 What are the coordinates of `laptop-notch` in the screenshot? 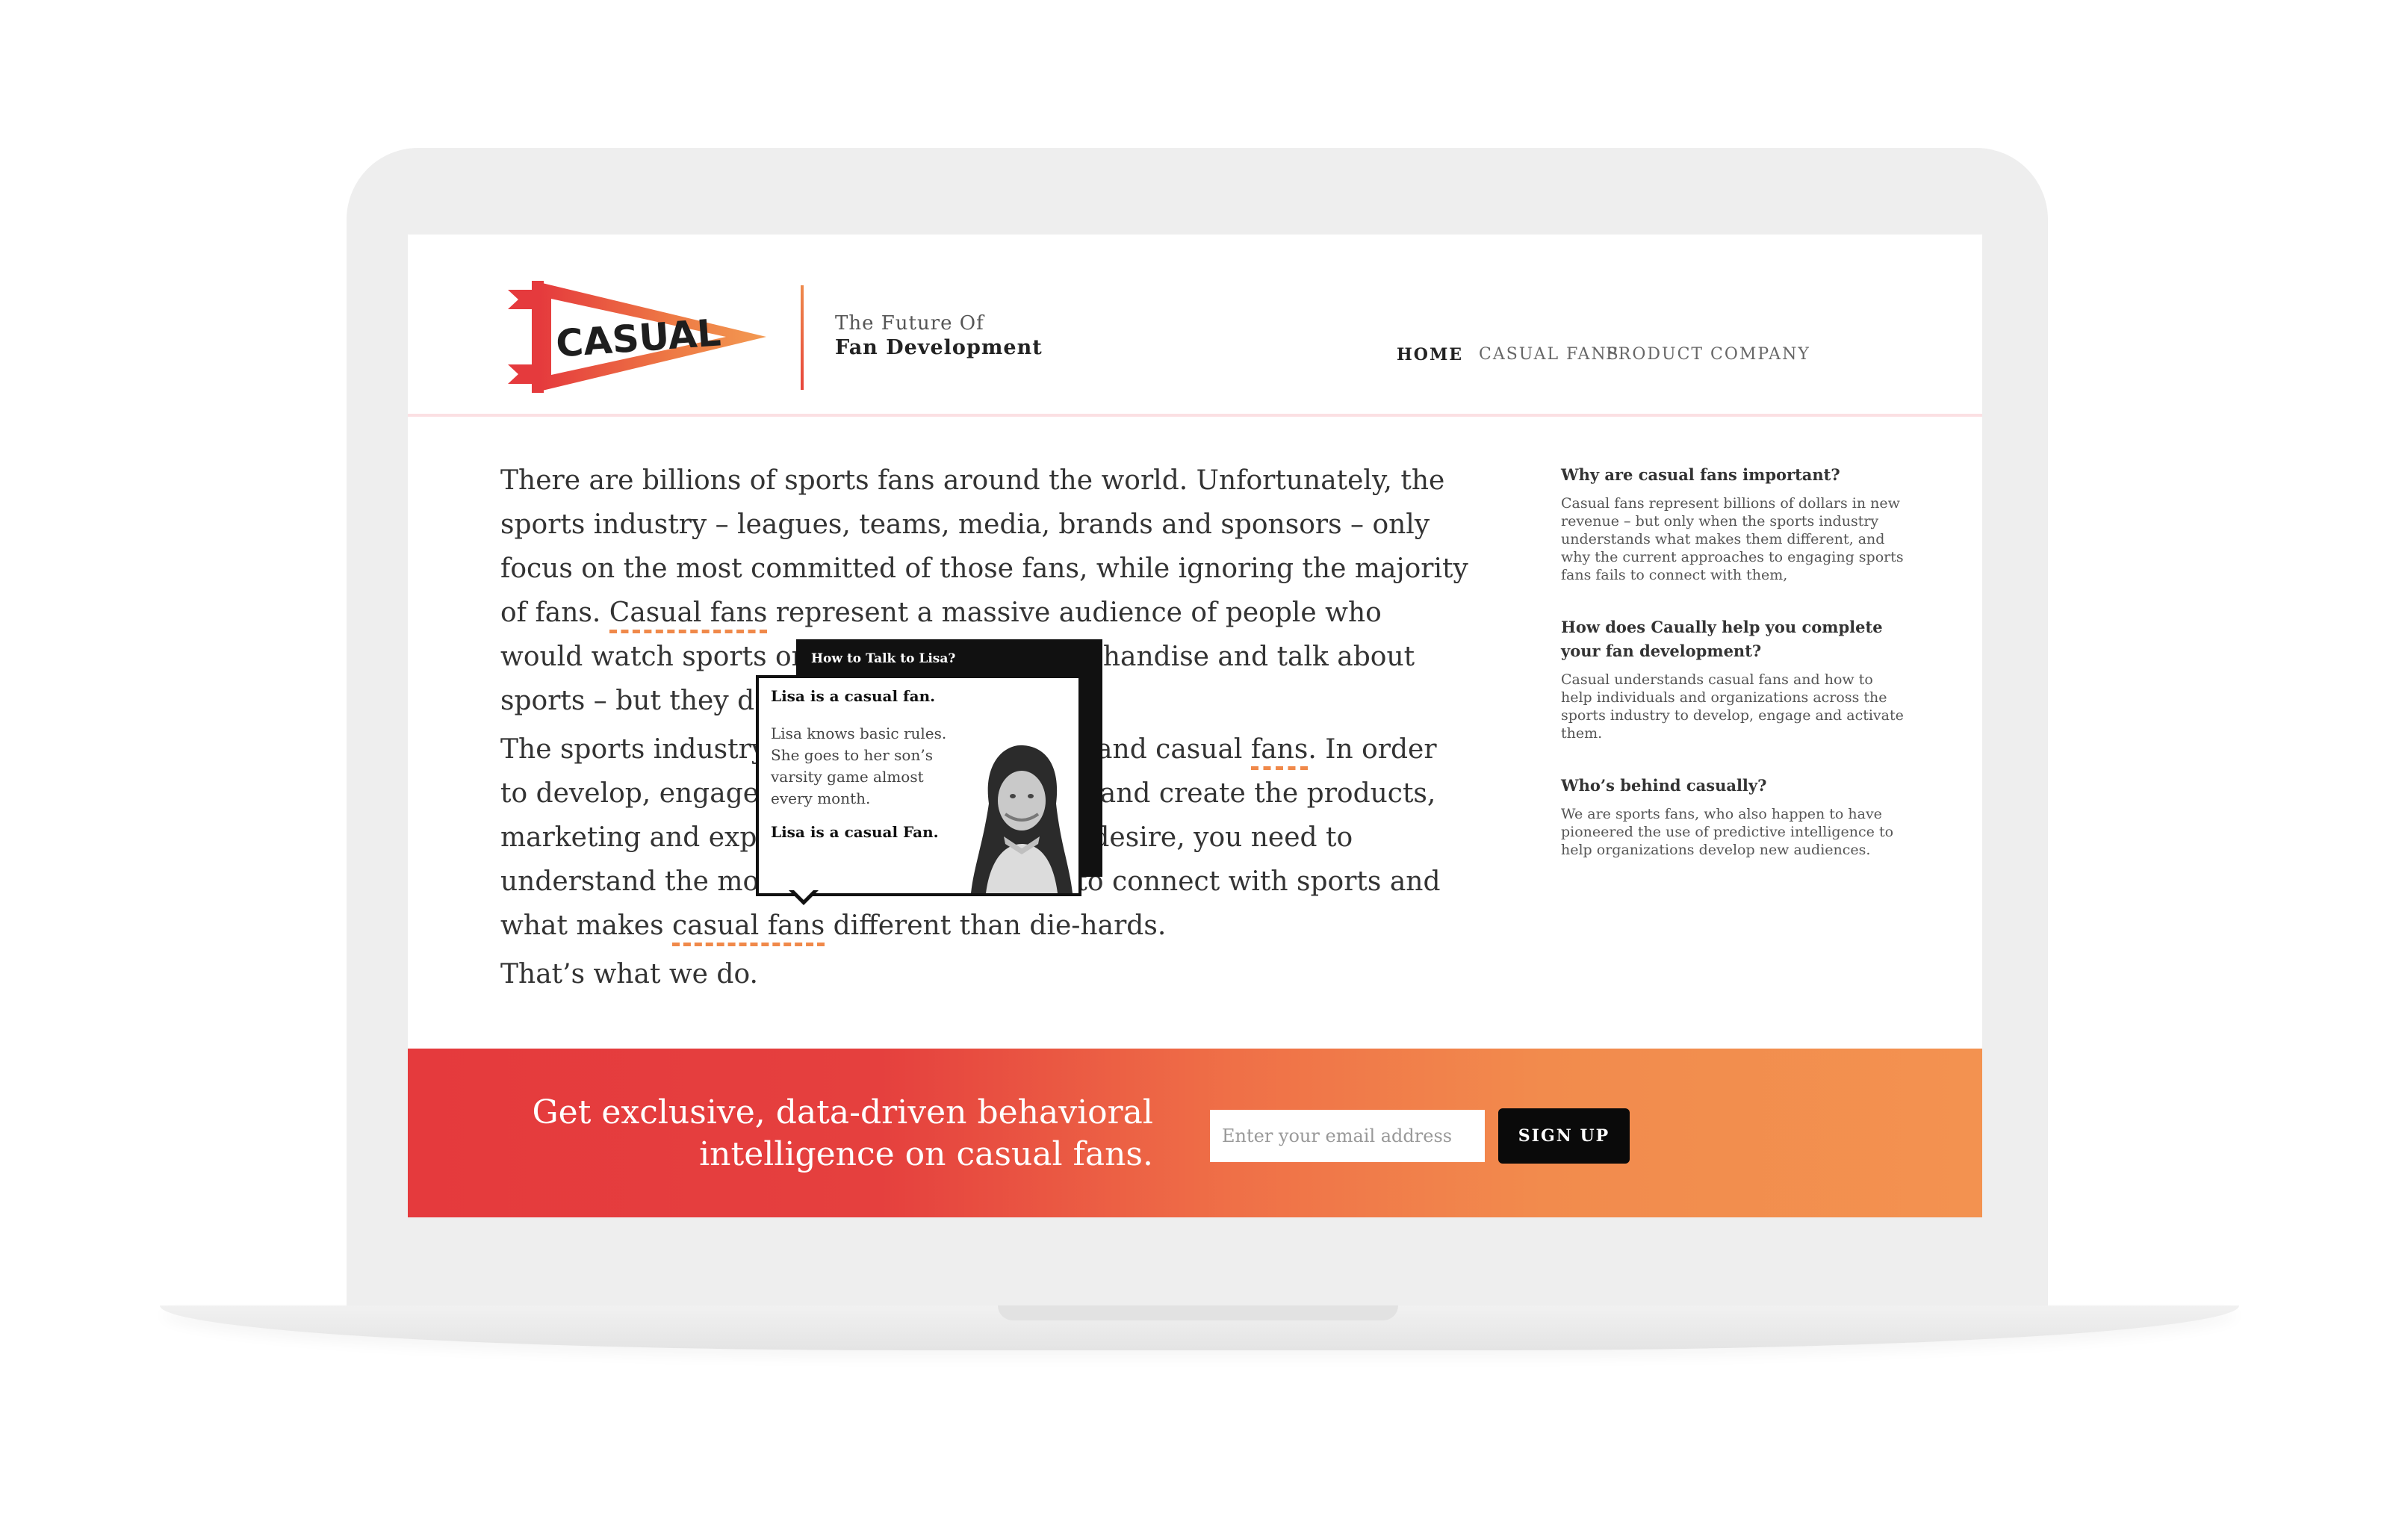 It's located at (1198, 1312).